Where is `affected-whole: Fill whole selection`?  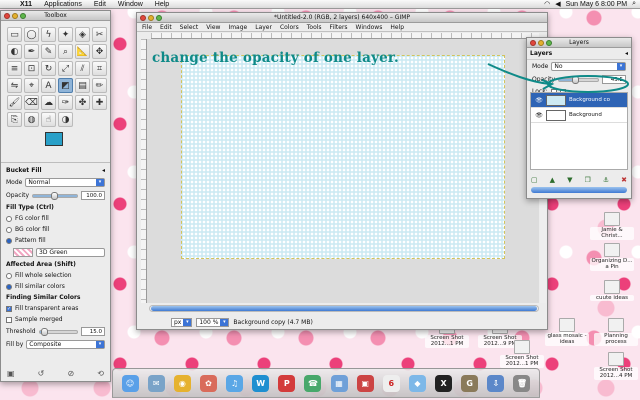
affected-whole: Fill whole selection is located at coordinates (55, 275).